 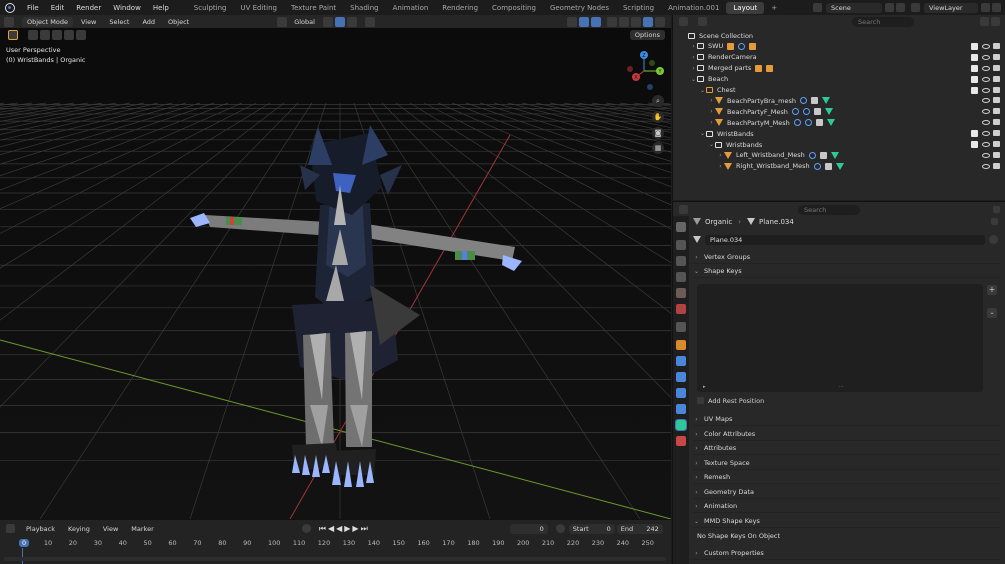 I want to click on menu-edit: Edit, so click(x=58, y=8).